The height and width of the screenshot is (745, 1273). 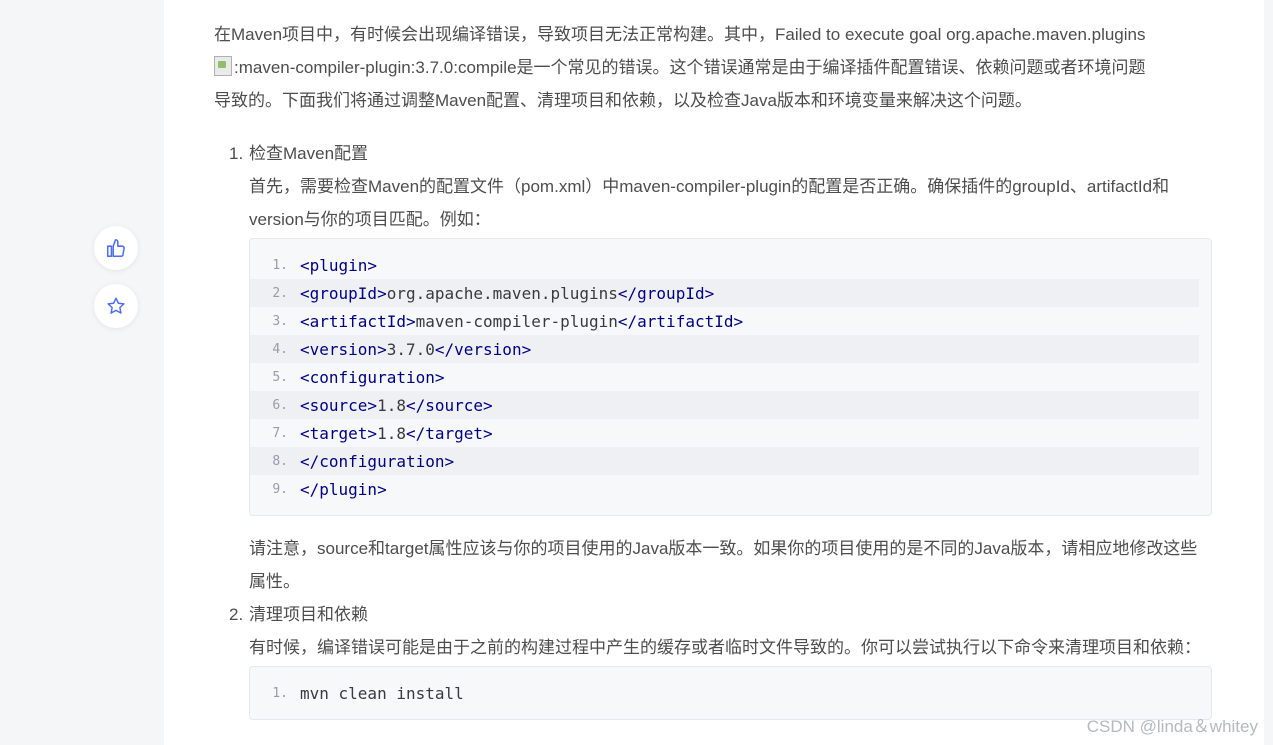 I want to click on code-tag: </configuration>, so click(x=377, y=461).